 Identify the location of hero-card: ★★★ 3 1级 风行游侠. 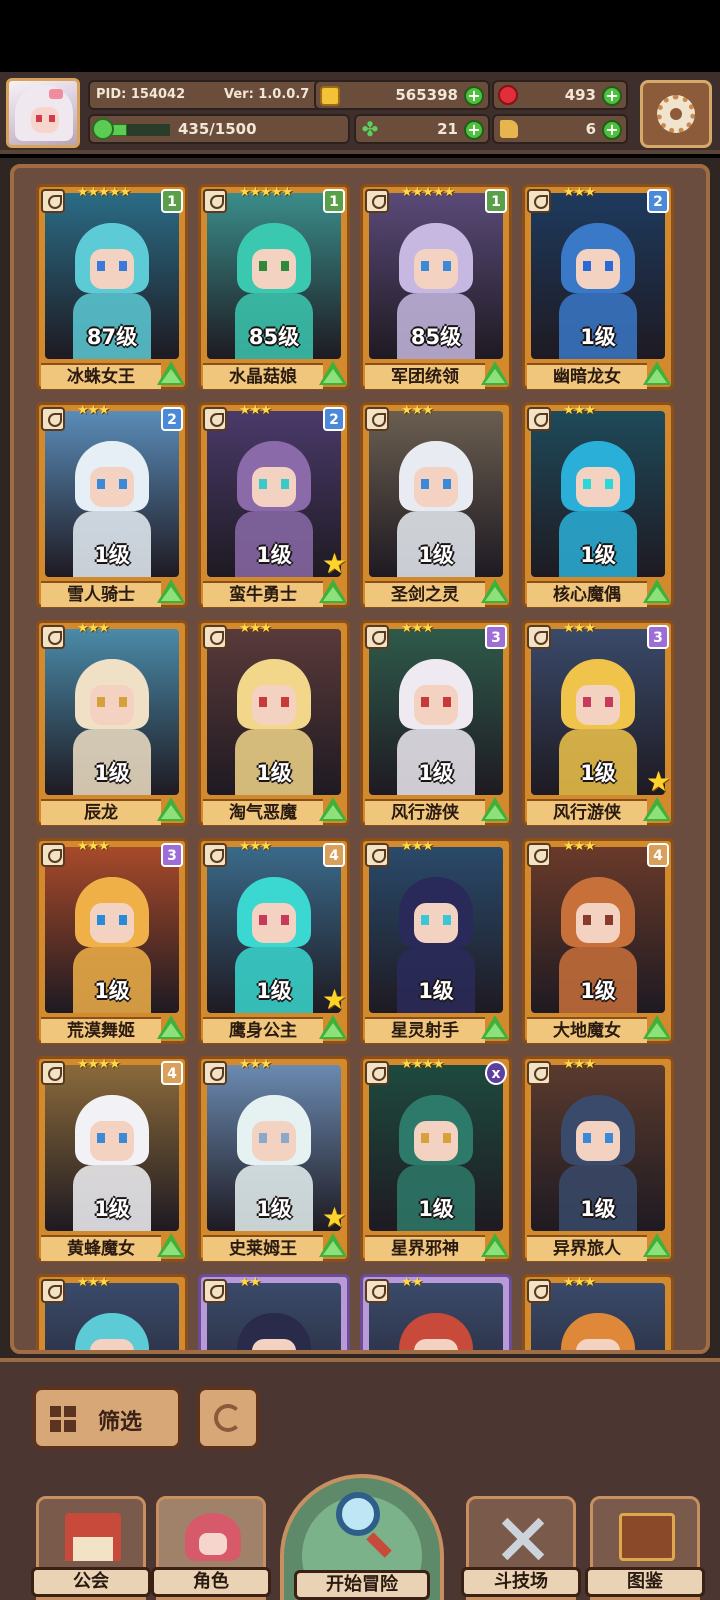
(436, 723).